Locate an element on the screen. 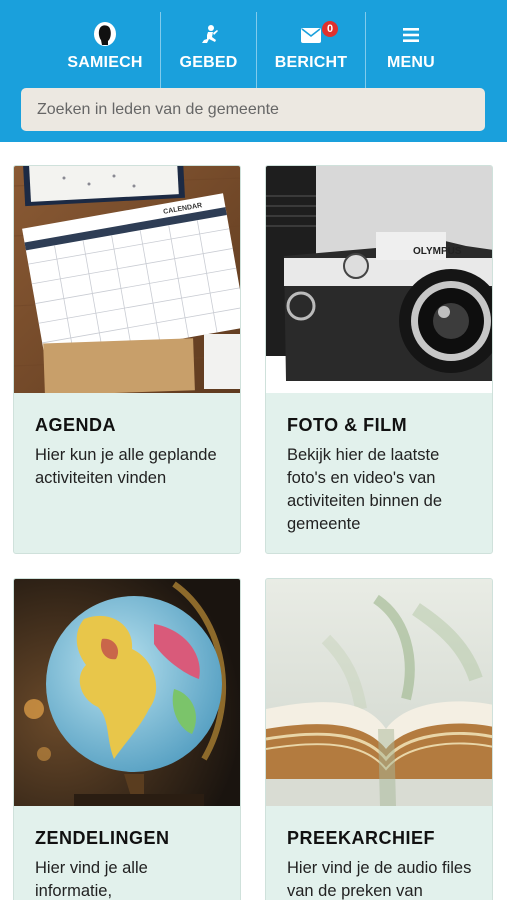 The height and width of the screenshot is (900, 507). nav-prayer: GEBED is located at coordinates (208, 51).